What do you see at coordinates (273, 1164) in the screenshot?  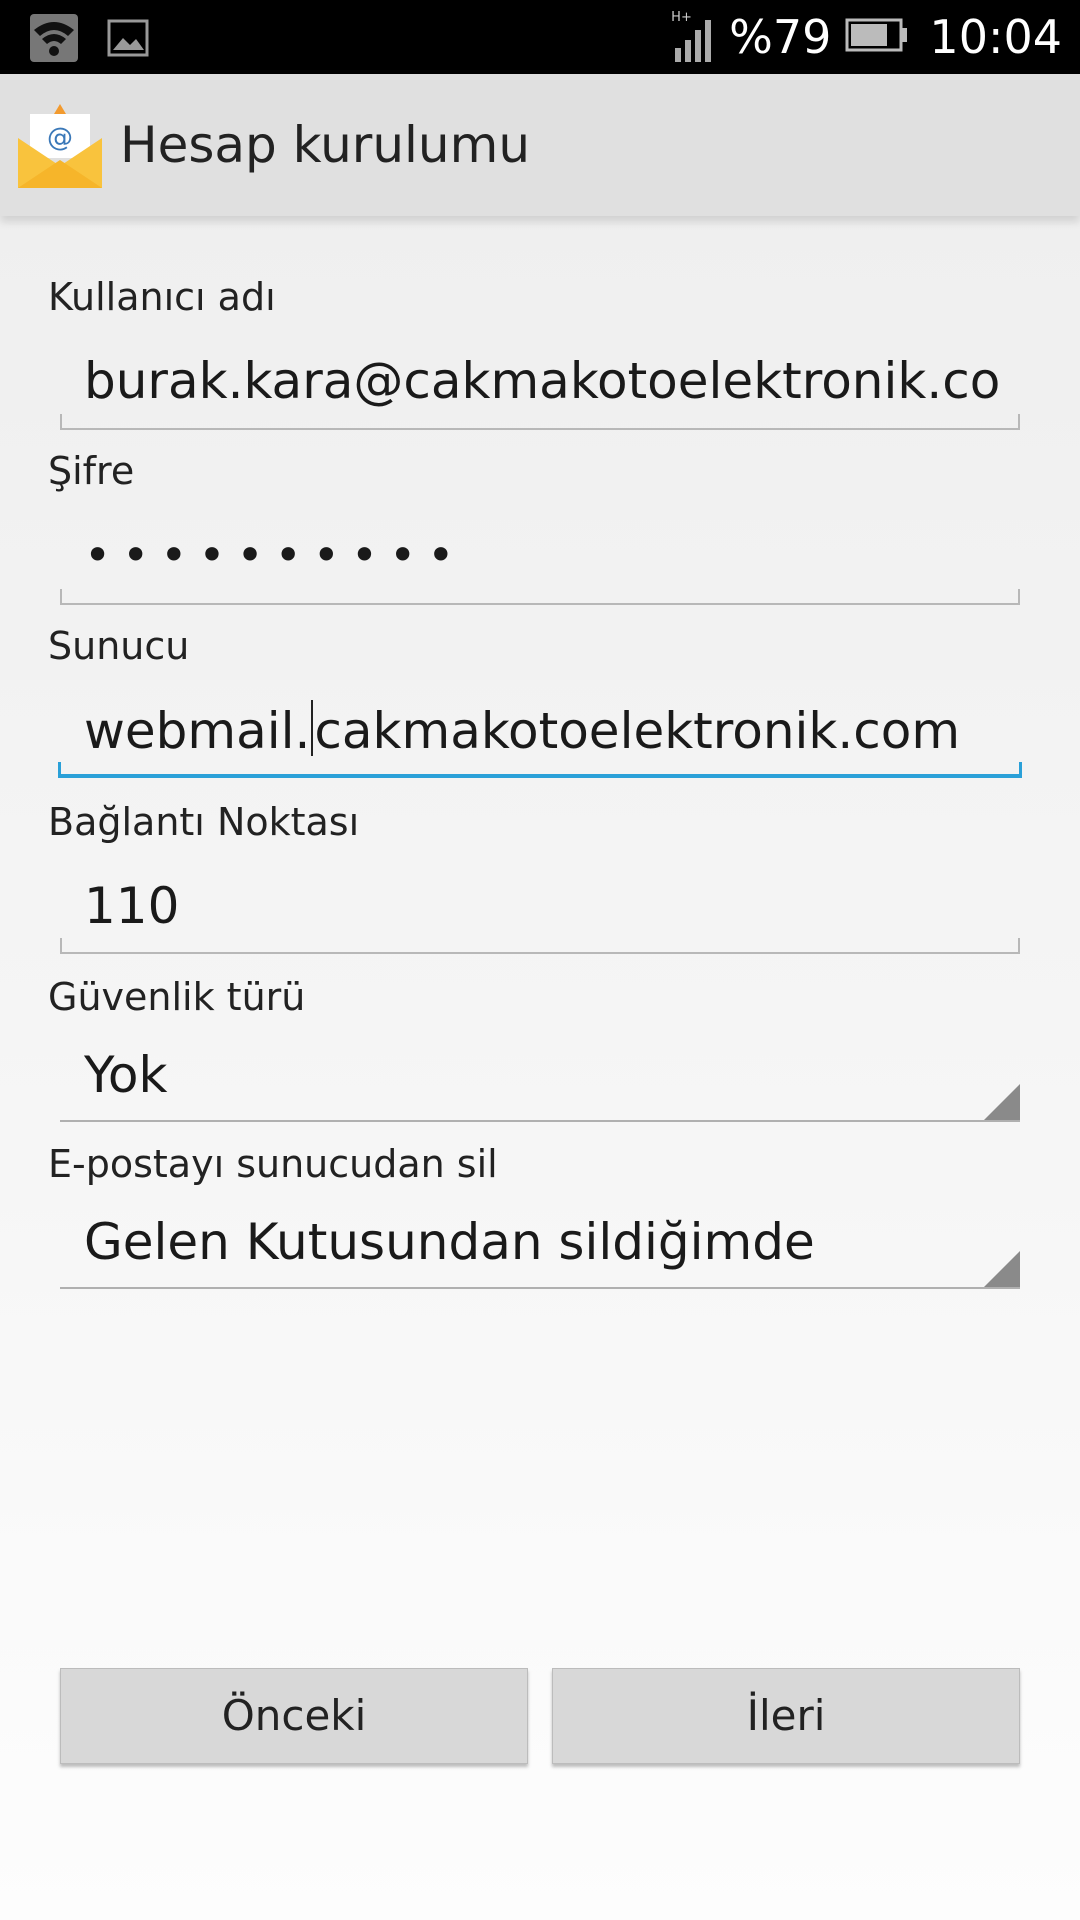 I see `delete-email-label: E-postayı sunucudan sil` at bounding box center [273, 1164].